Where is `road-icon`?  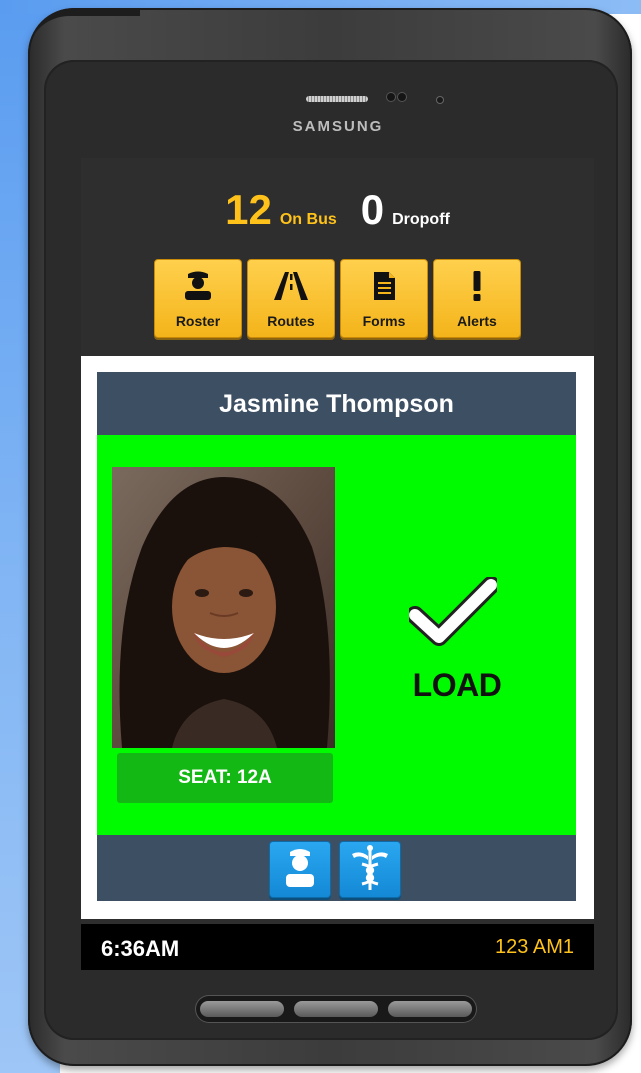 road-icon is located at coordinates (291, 286).